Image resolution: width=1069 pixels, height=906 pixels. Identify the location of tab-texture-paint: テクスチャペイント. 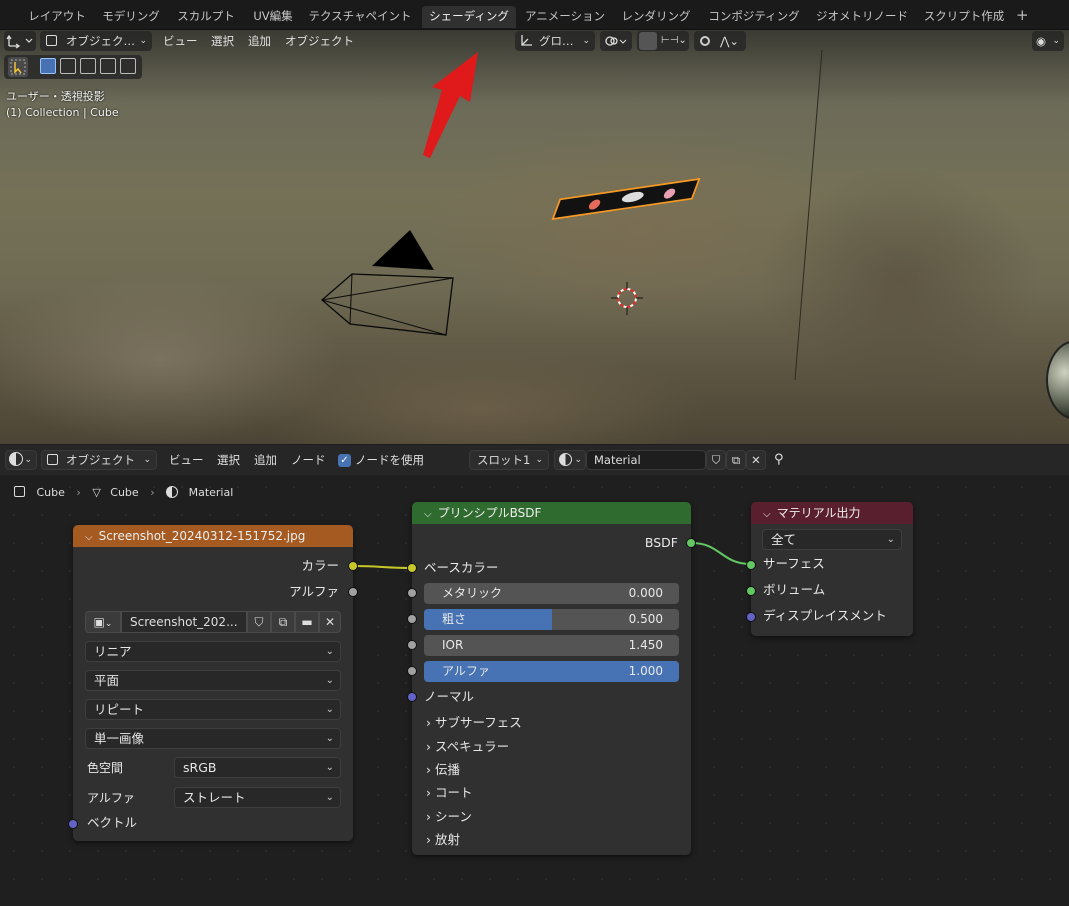
(360, 17).